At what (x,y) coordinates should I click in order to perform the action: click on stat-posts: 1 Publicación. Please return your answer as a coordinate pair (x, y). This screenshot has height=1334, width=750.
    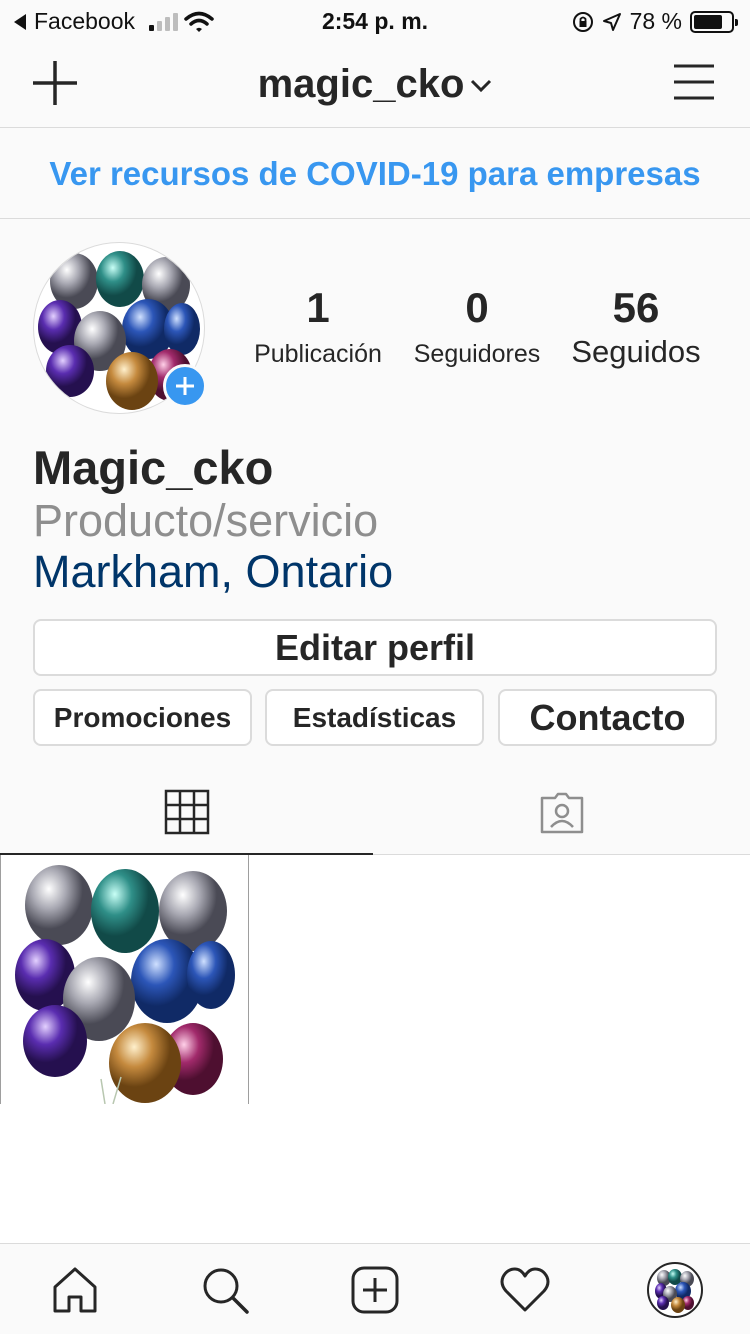
    Looking at the image, I should click on (318, 326).